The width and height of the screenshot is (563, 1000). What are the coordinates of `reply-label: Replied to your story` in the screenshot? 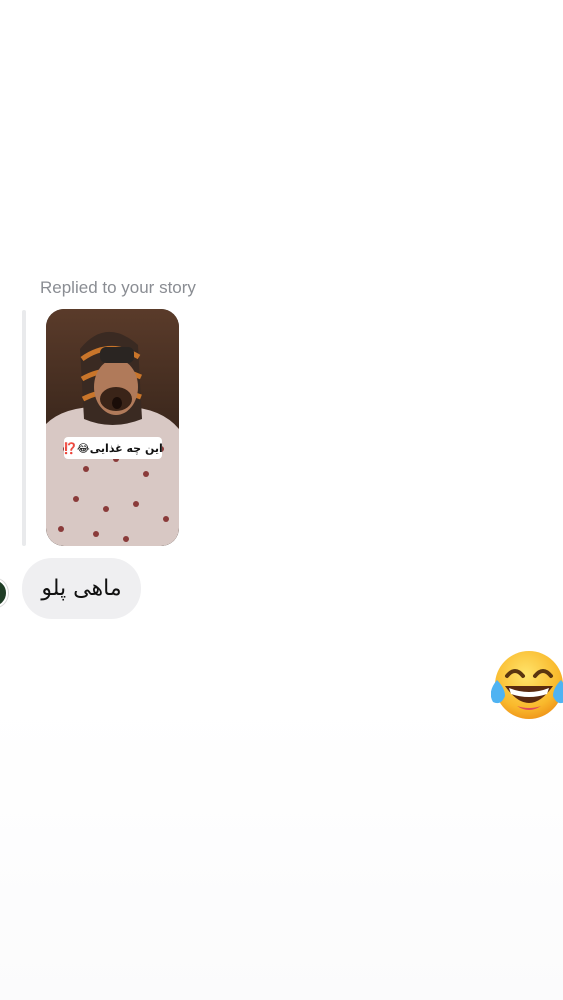 It's located at (118, 287).